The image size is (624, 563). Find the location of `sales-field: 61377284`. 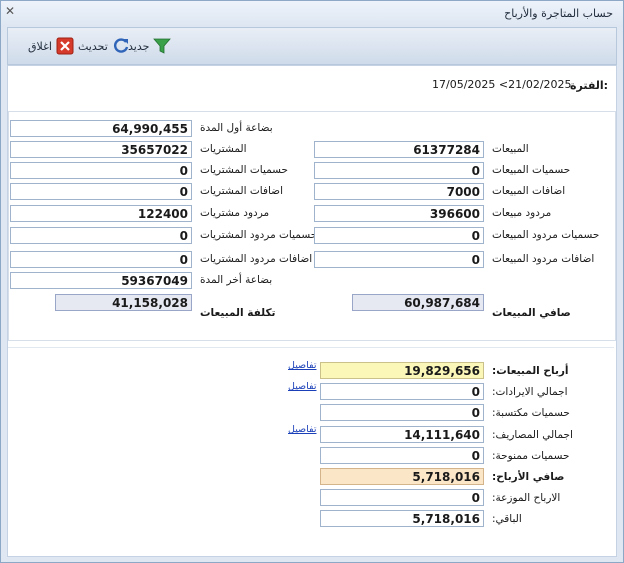

sales-field: 61377284 is located at coordinates (399, 149).